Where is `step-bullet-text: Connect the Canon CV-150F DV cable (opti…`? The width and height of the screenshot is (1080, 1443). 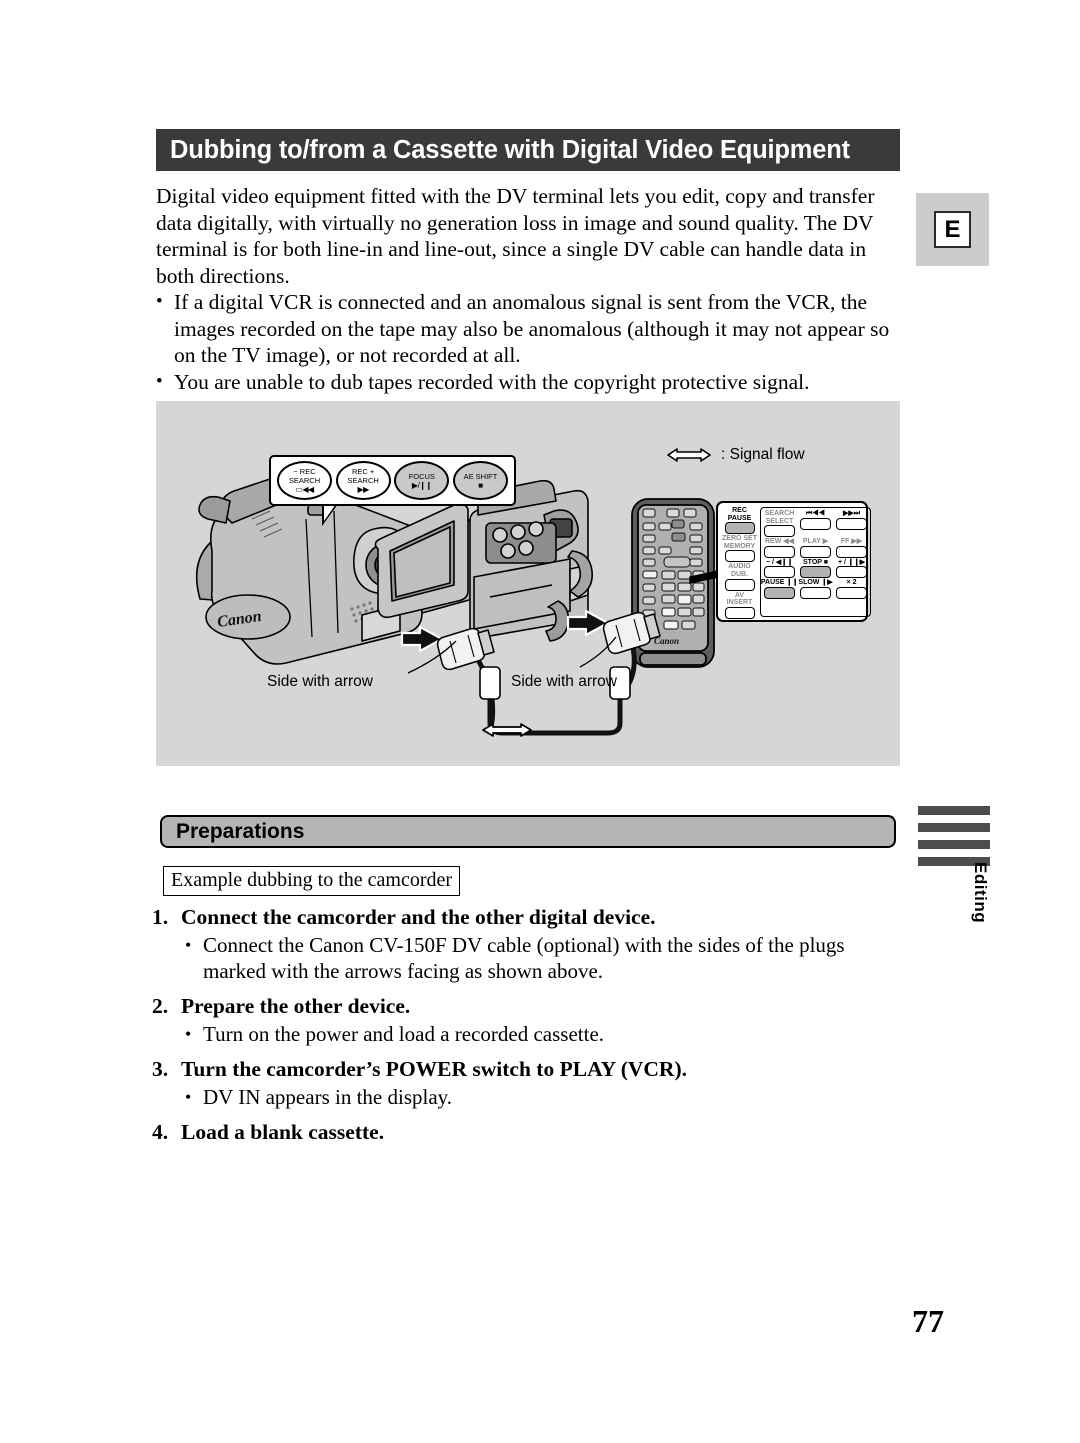
step-bullet-text: Connect the Canon CV-150F DV cable (opti… is located at coordinates (524, 958).